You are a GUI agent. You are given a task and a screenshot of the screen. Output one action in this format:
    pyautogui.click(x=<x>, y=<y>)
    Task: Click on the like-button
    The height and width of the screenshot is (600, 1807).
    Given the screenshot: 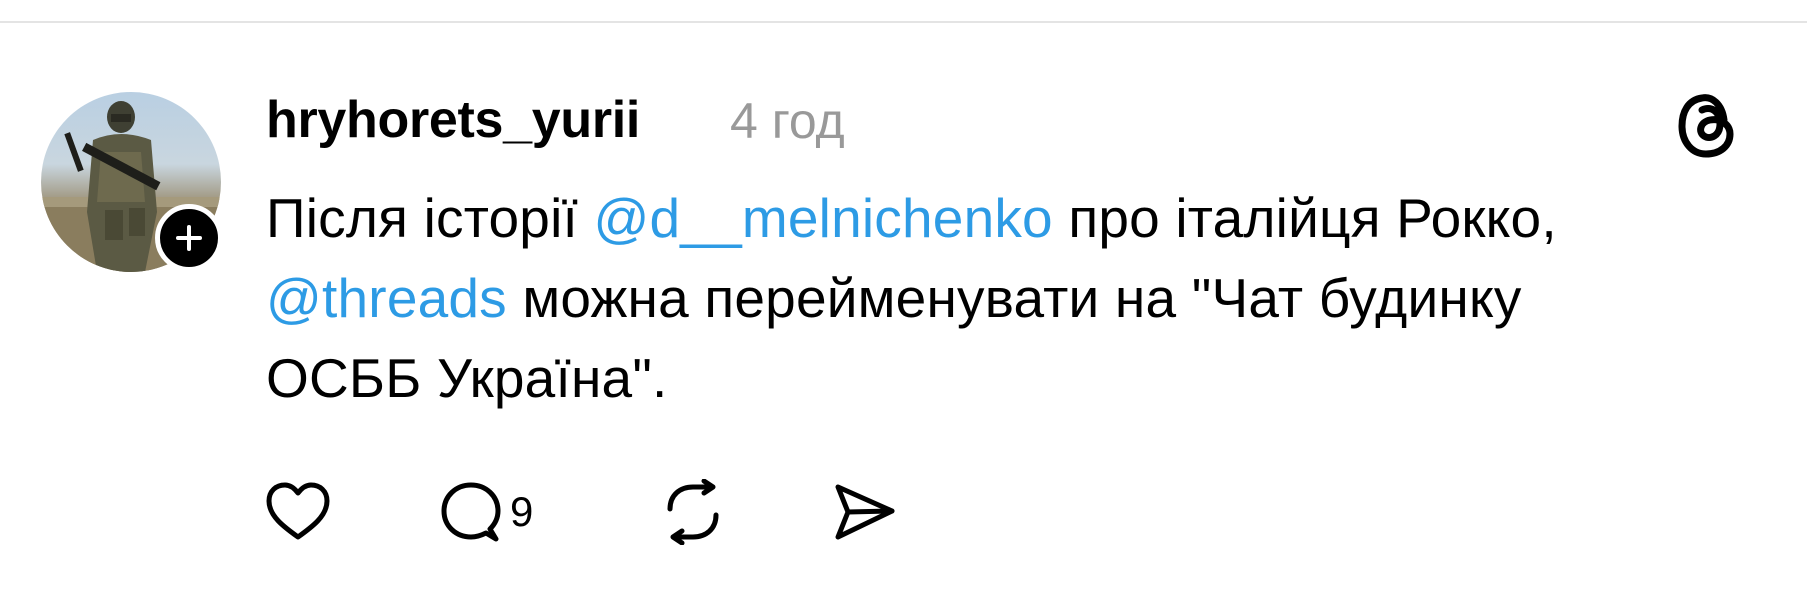 What is the action you would take?
    pyautogui.click(x=298, y=512)
    